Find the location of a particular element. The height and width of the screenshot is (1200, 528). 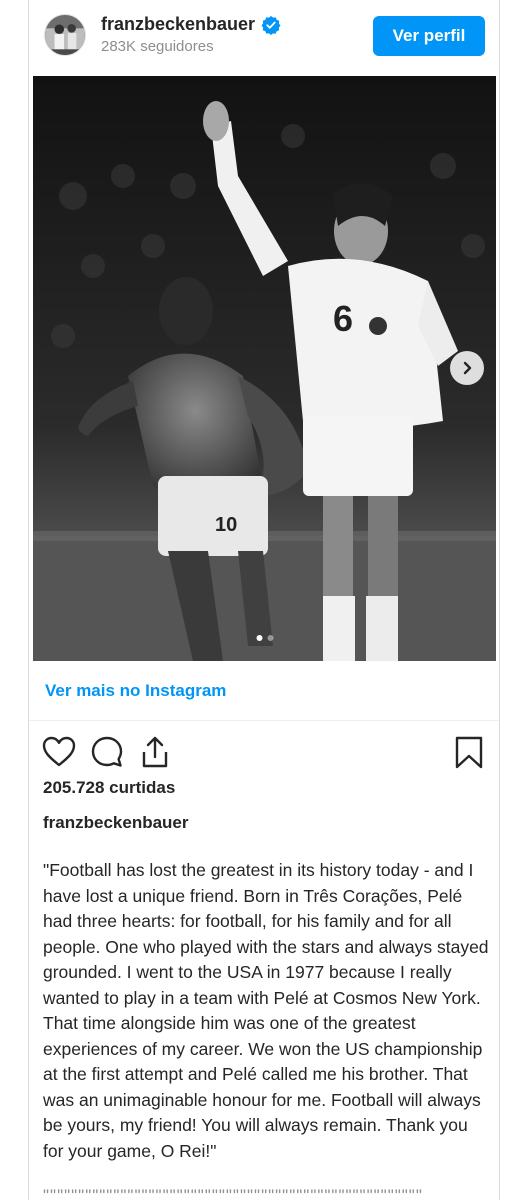

heart-icon is located at coordinates (59, 752).